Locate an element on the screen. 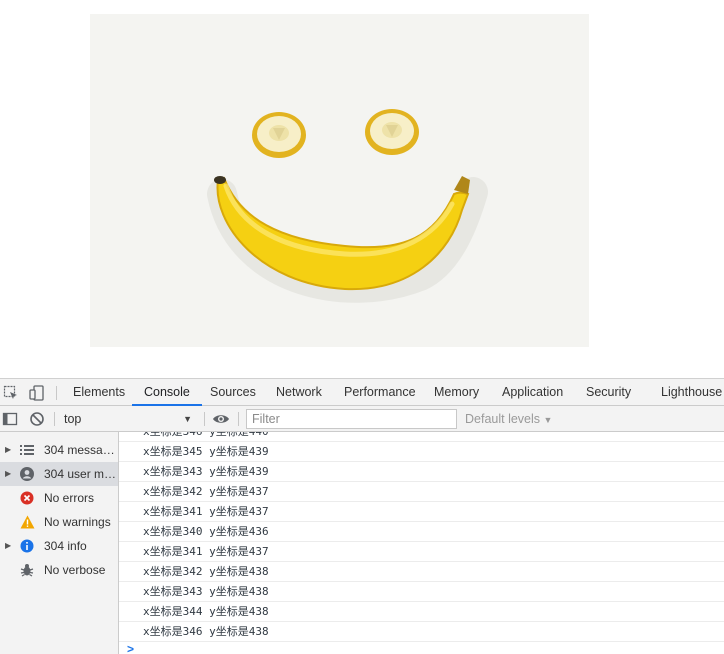 Image resolution: width=724 pixels, height=654 pixels. sidebar-toggle-icon is located at coordinates (10, 419).